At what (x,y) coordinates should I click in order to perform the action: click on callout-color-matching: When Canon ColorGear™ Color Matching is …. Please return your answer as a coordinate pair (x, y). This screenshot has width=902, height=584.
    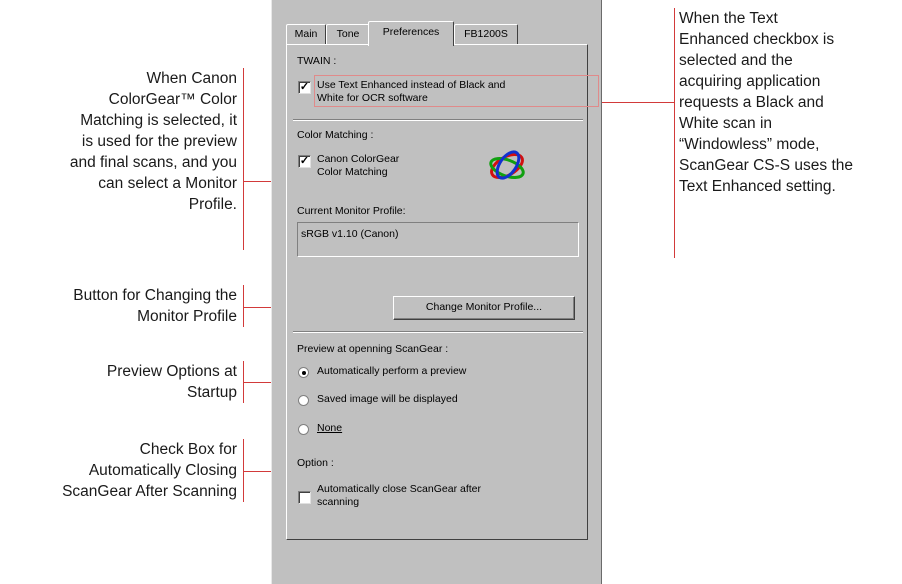
    Looking at the image, I should click on (118, 141).